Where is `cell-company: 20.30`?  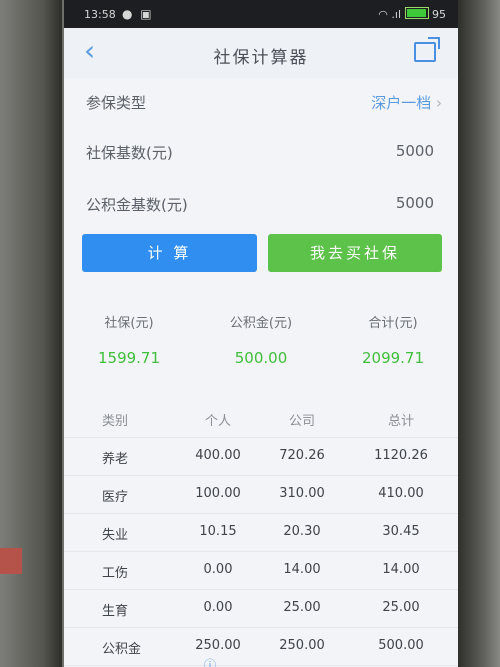
cell-company: 20.30 is located at coordinates (302, 531).